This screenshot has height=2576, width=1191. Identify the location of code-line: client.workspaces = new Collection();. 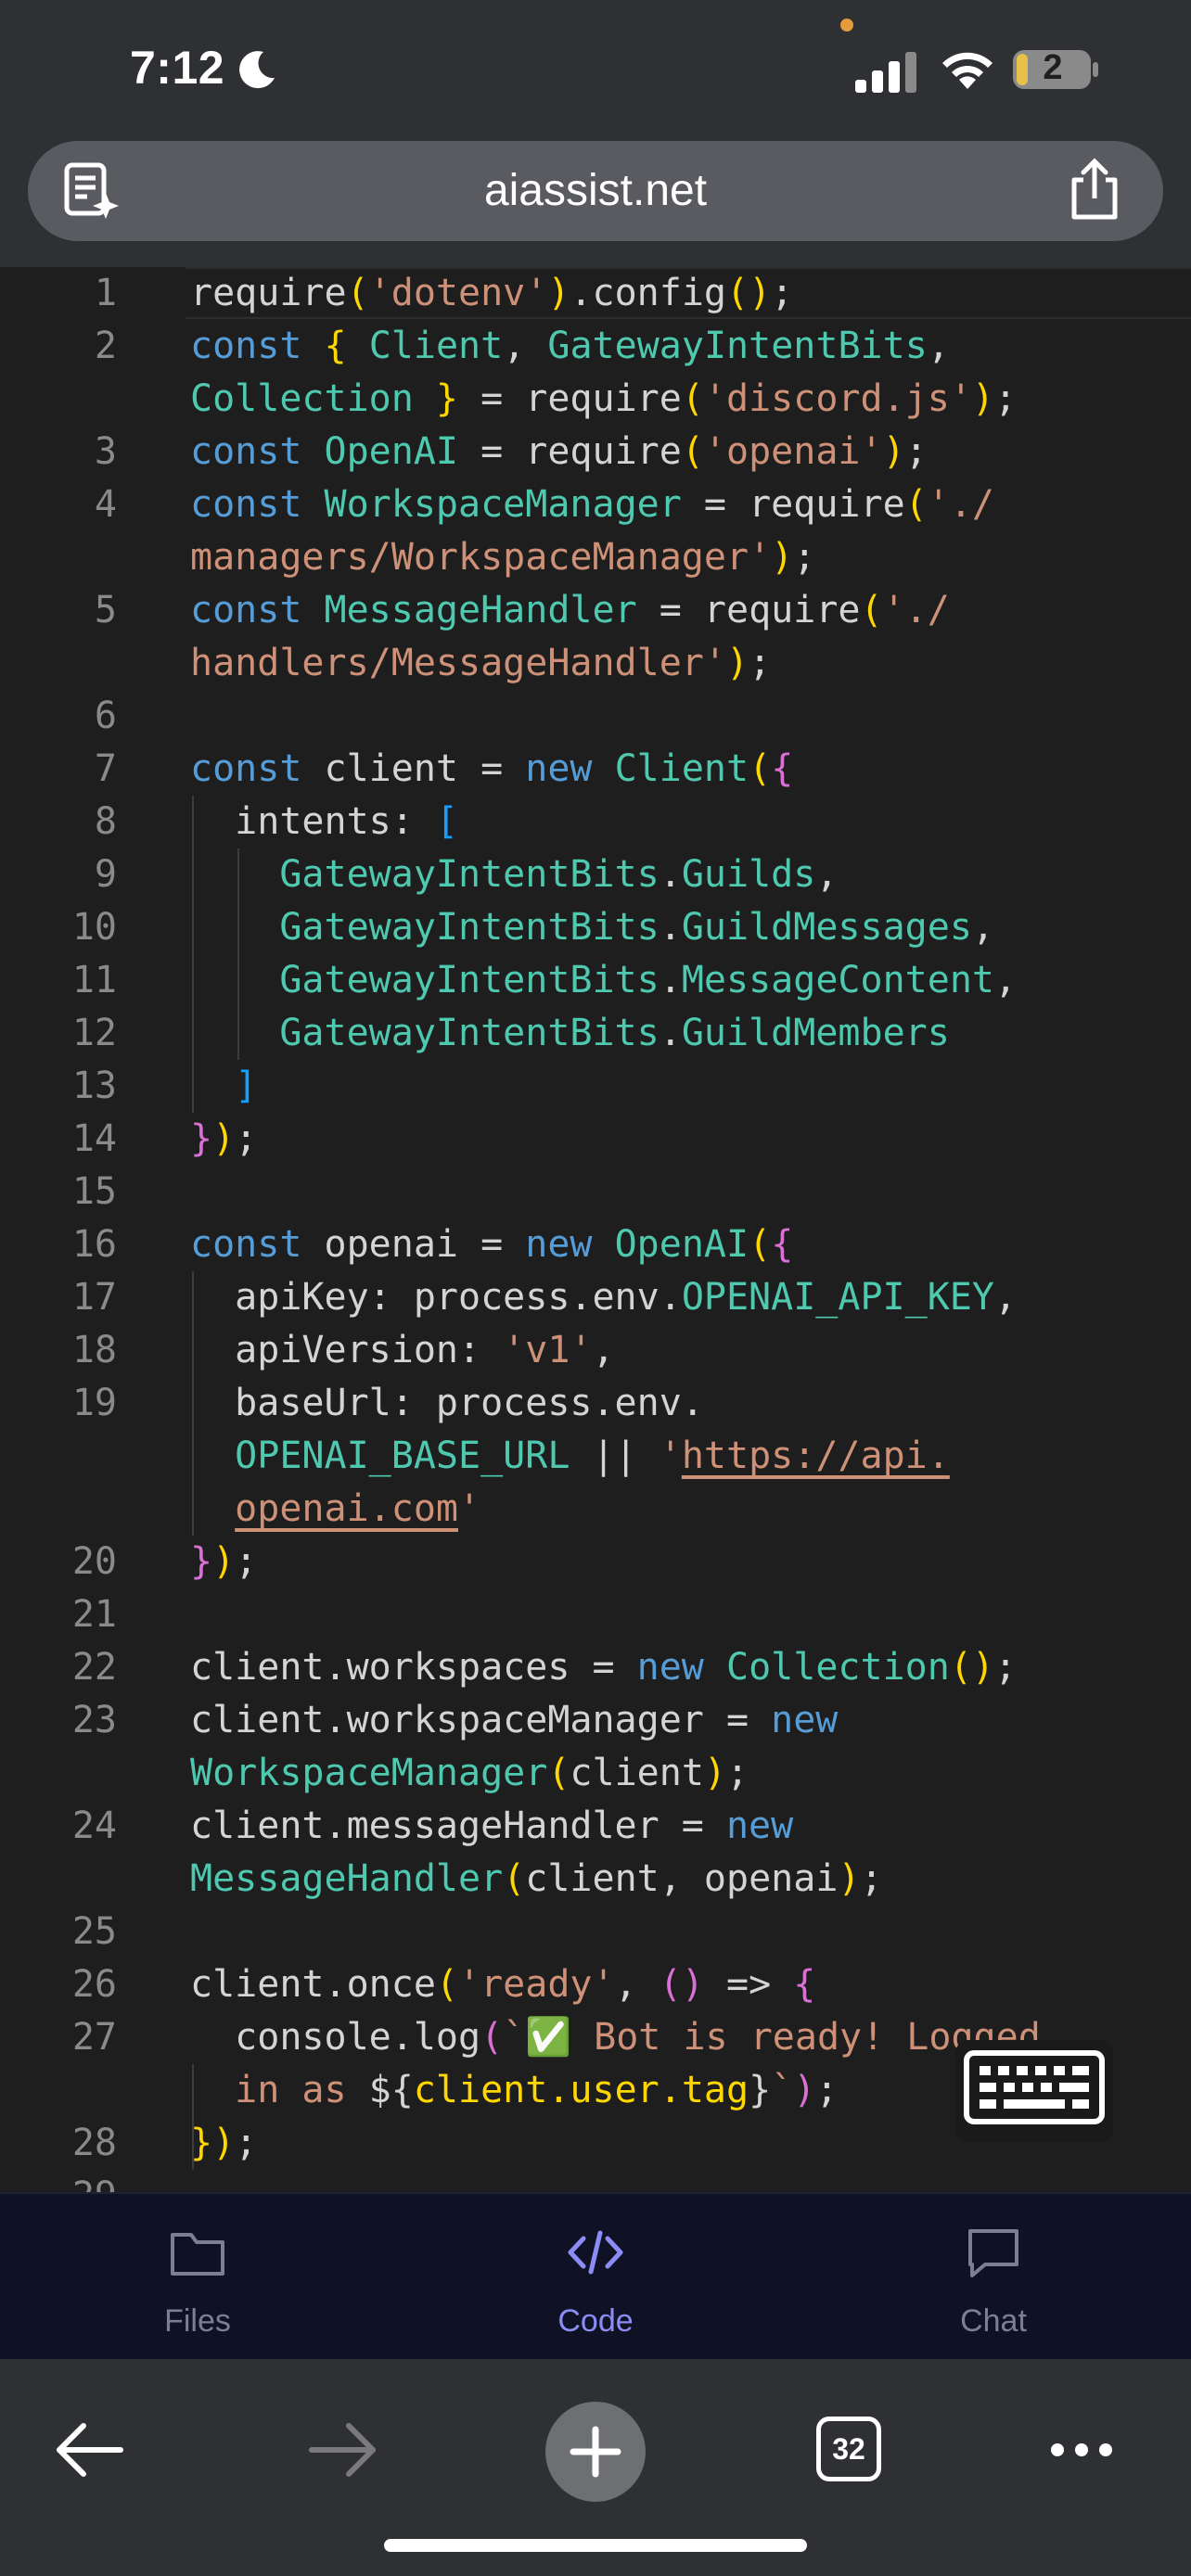
(676, 1667).